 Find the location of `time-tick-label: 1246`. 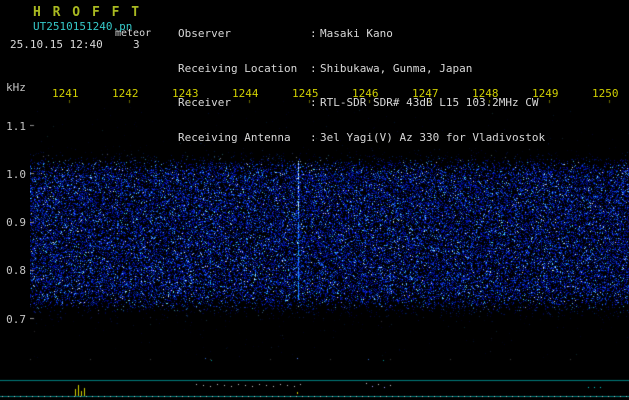

time-tick-label: 1246 is located at coordinates (365, 93).